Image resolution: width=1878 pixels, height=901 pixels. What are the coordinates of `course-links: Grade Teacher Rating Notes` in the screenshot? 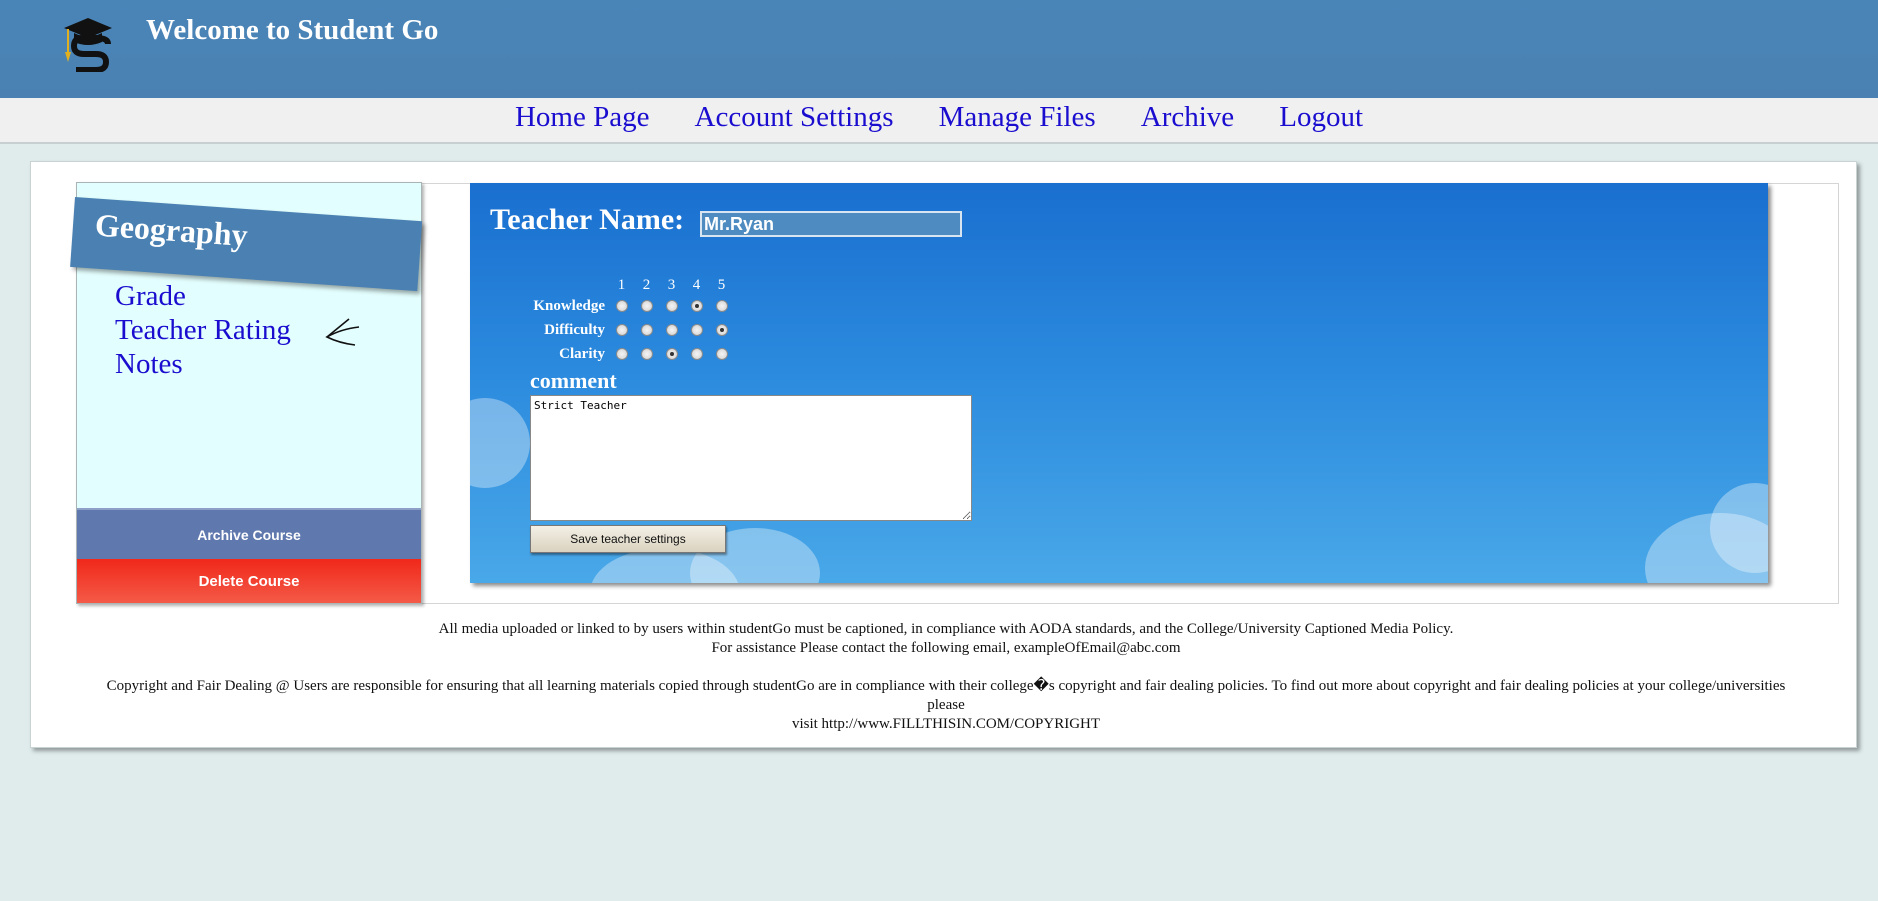 It's located at (203, 330).